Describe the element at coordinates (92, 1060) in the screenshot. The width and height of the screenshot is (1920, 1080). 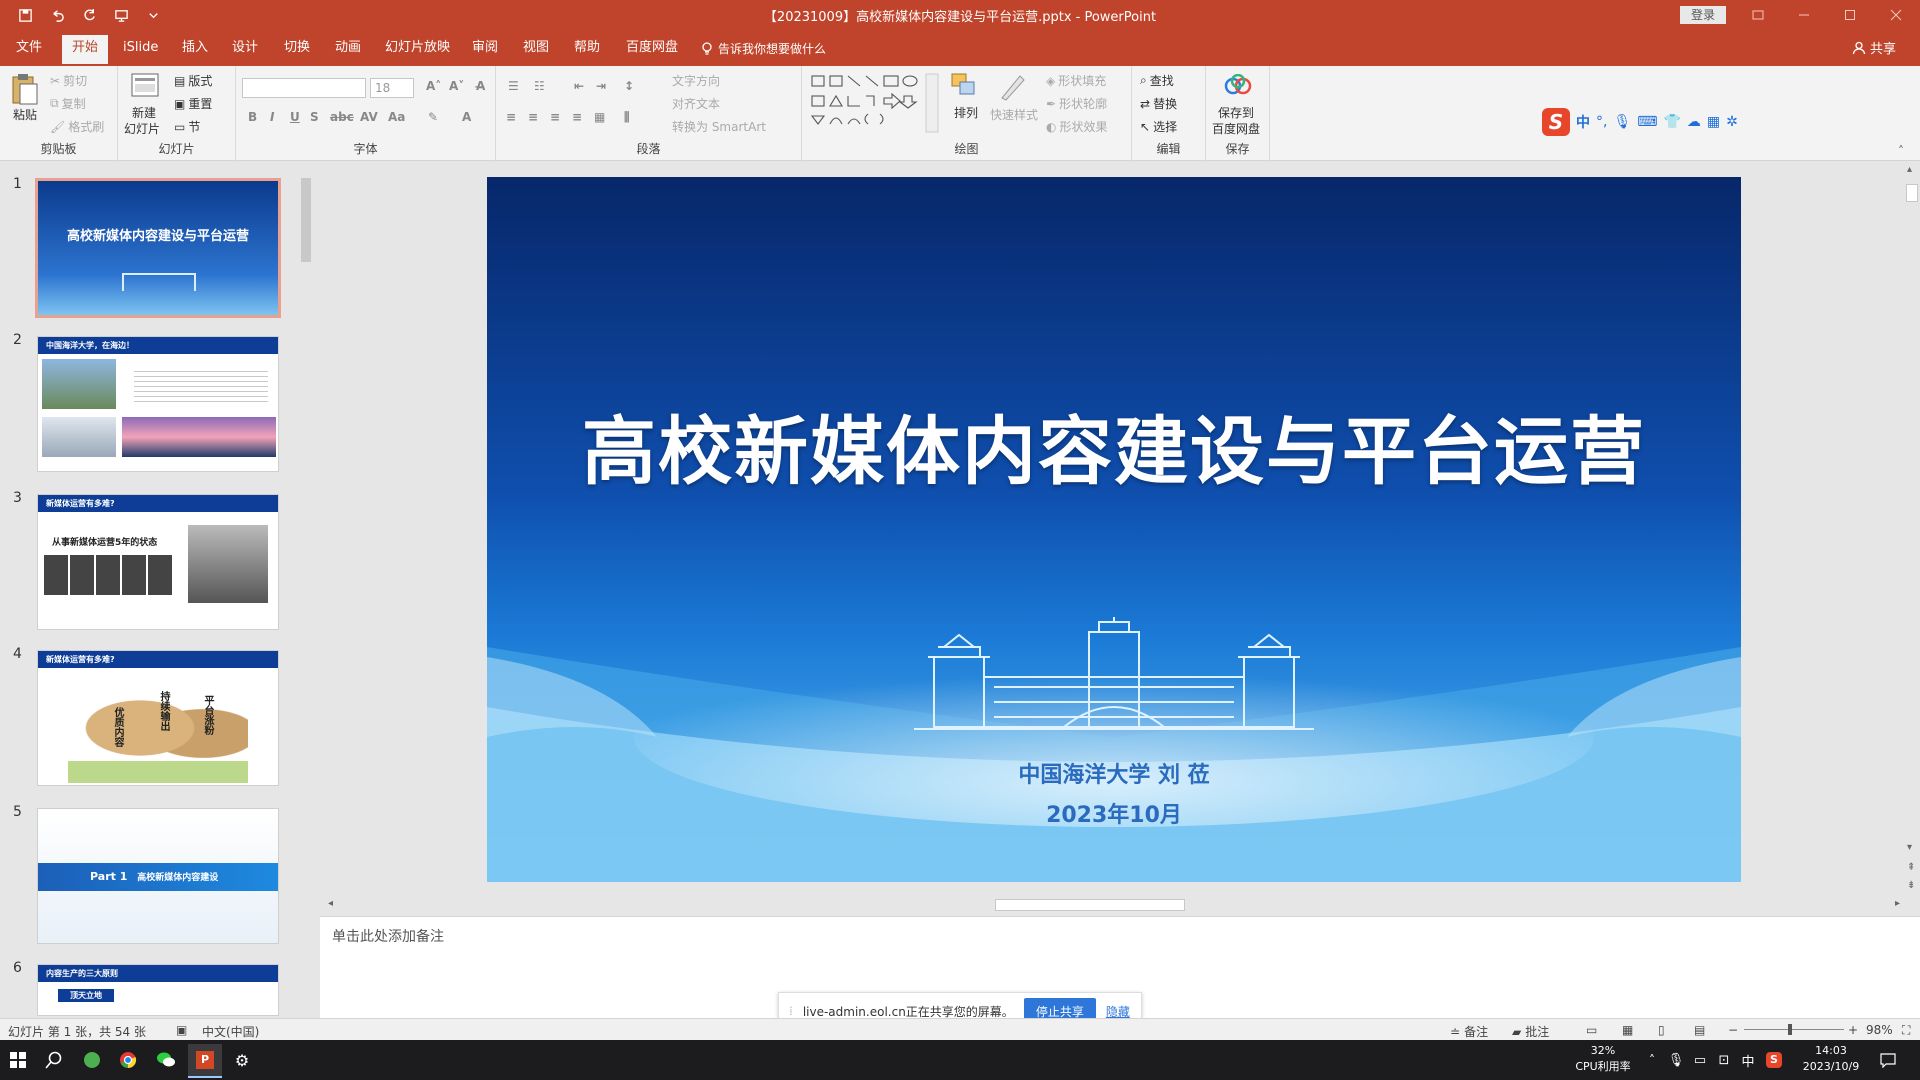
I see `app-360-browser-icon` at that location.